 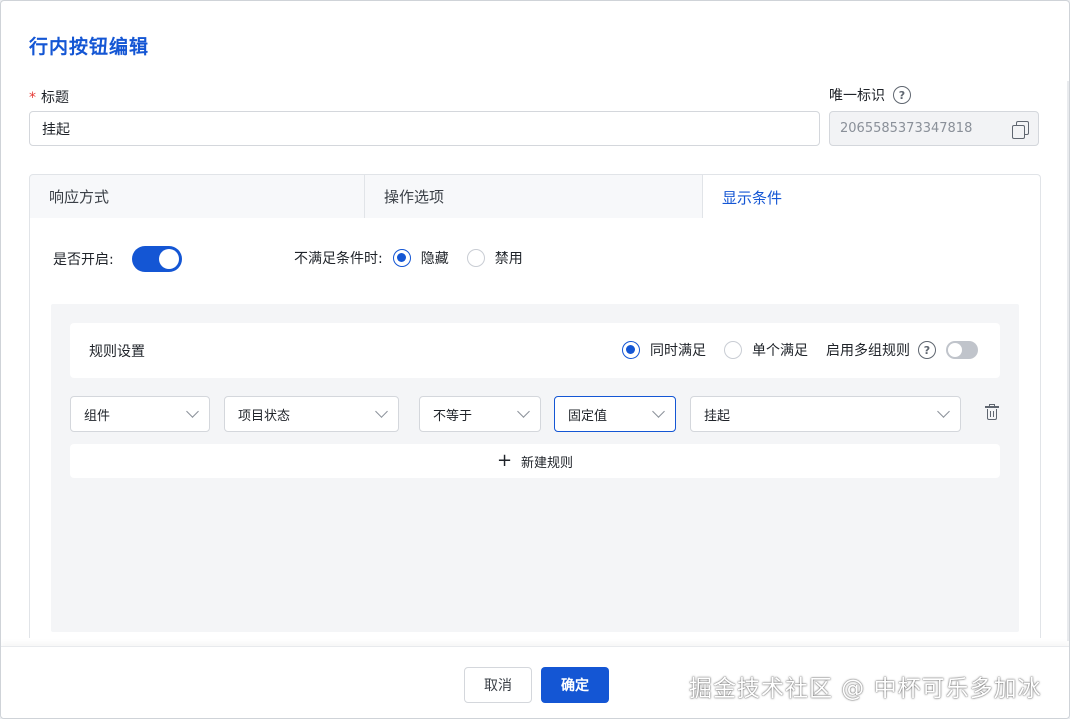 I want to click on radio-disable: 禁用, so click(x=494, y=258).